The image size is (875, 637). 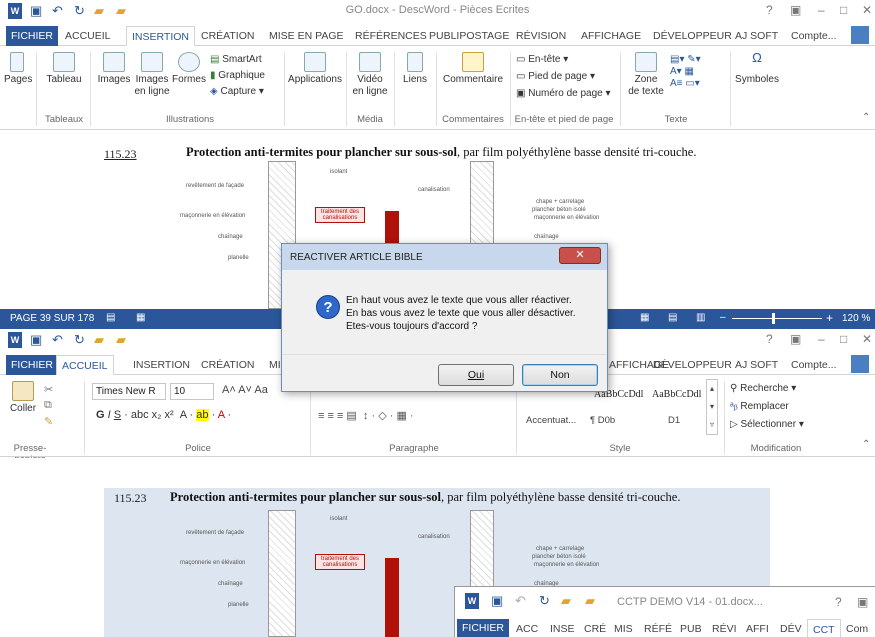 What do you see at coordinates (370, 75) in the screenshot?
I see `video-en-ligne-button: Vidéo en ligne` at bounding box center [370, 75].